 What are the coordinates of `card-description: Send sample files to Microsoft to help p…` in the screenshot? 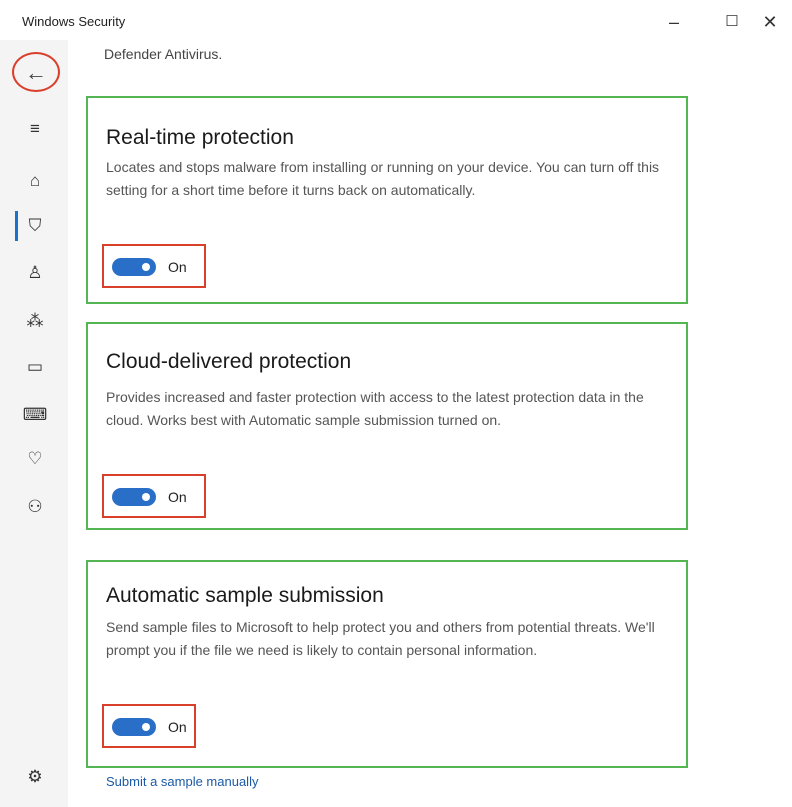 It's located at (380, 638).